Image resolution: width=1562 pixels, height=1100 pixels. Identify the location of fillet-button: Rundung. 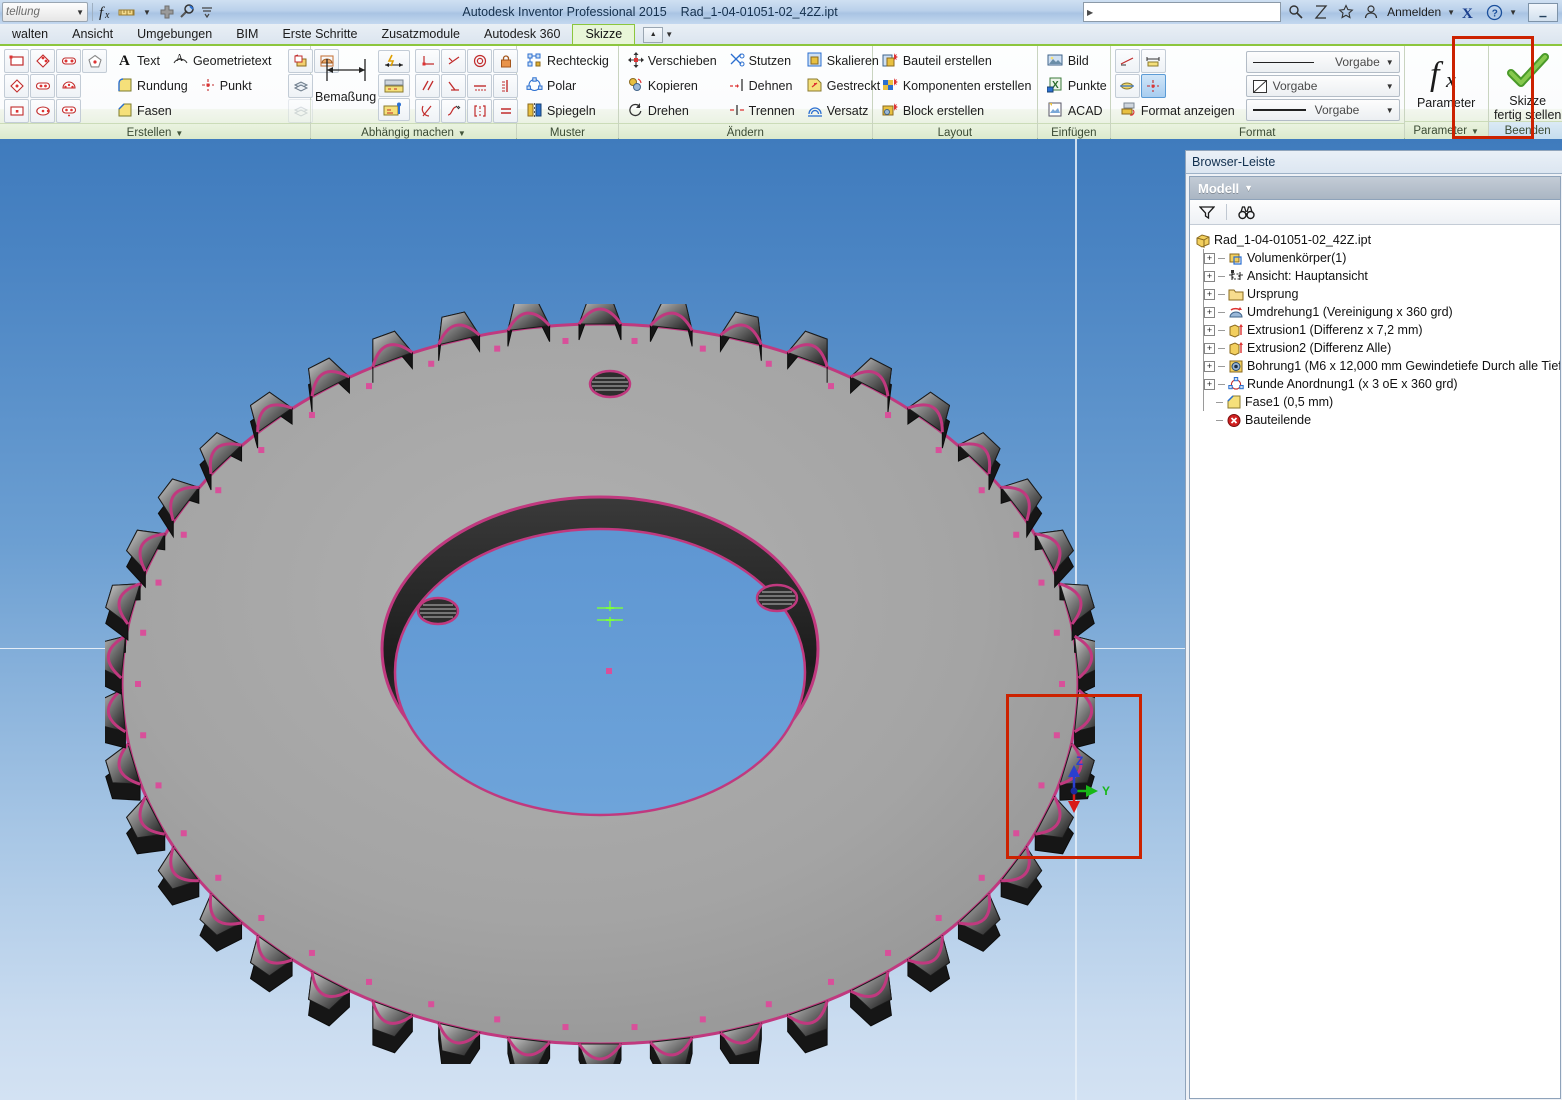
(152, 86).